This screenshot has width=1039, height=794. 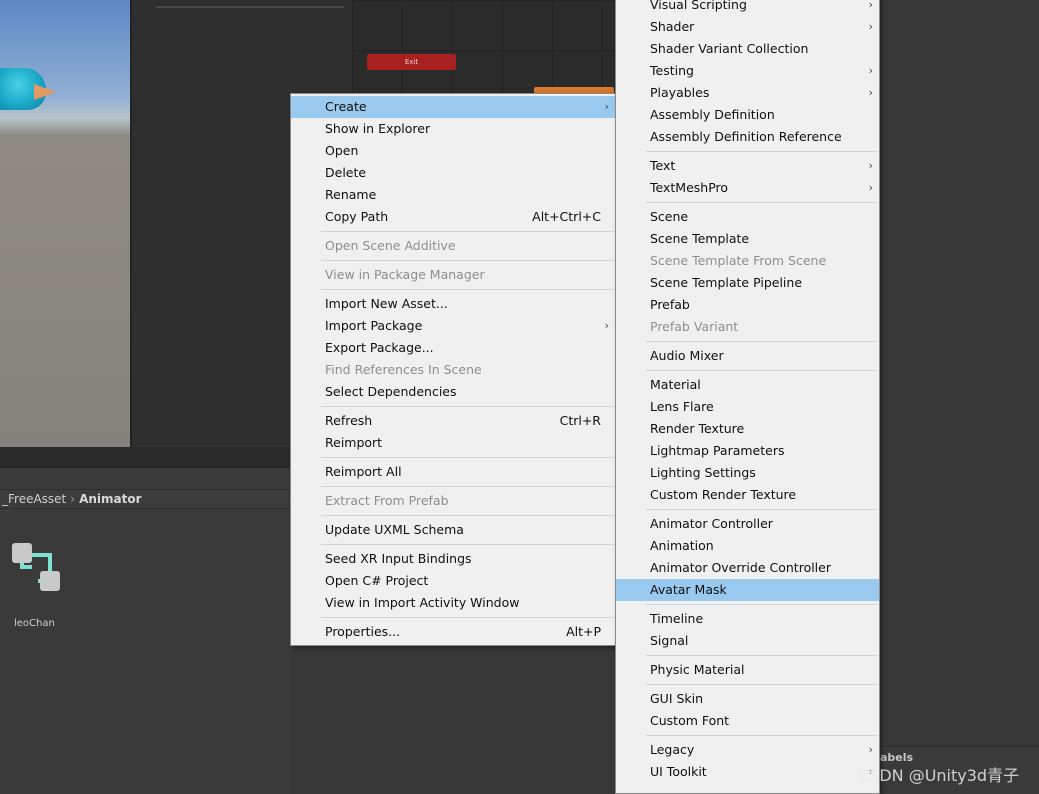 What do you see at coordinates (747, 137) in the screenshot?
I see `create-item-assembly-definition-reference: Assembly Definition Reference` at bounding box center [747, 137].